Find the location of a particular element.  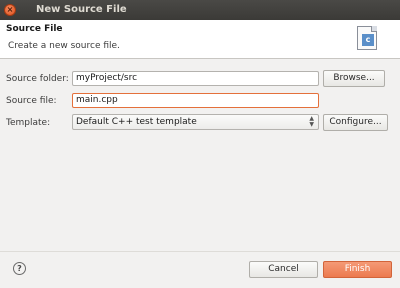

source-file-label: Source file: is located at coordinates (31, 101).